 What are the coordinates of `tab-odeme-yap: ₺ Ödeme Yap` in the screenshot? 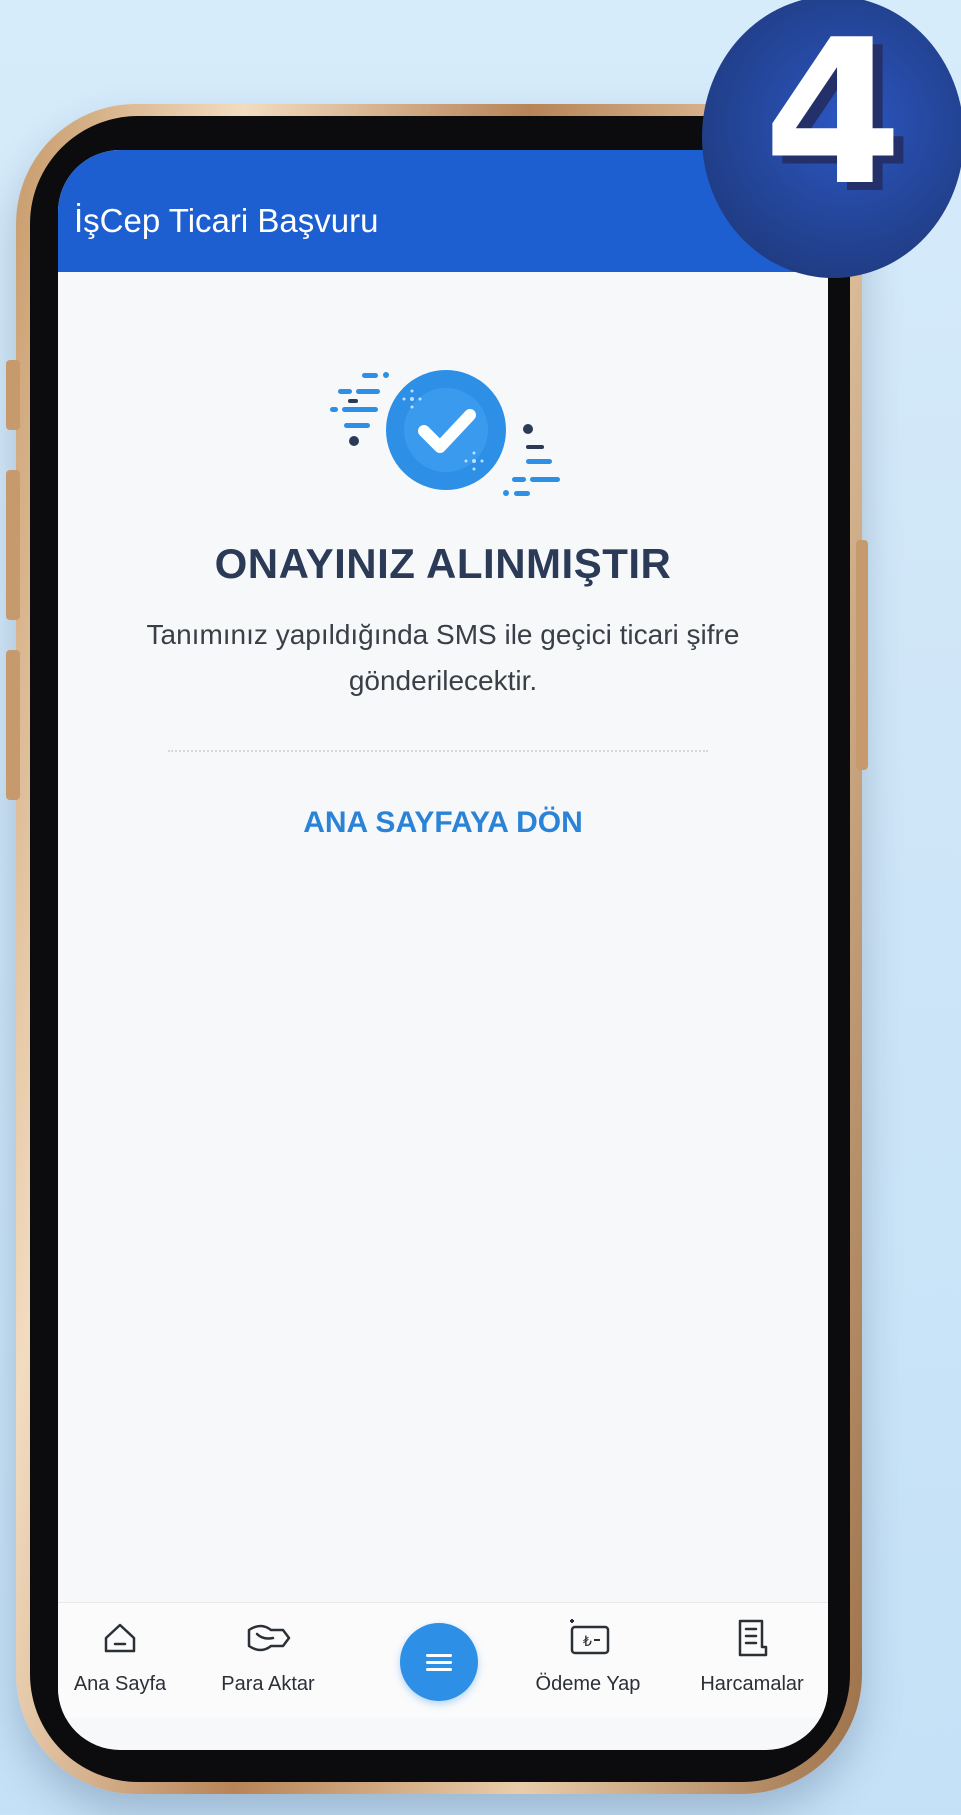 It's located at (588, 1655).